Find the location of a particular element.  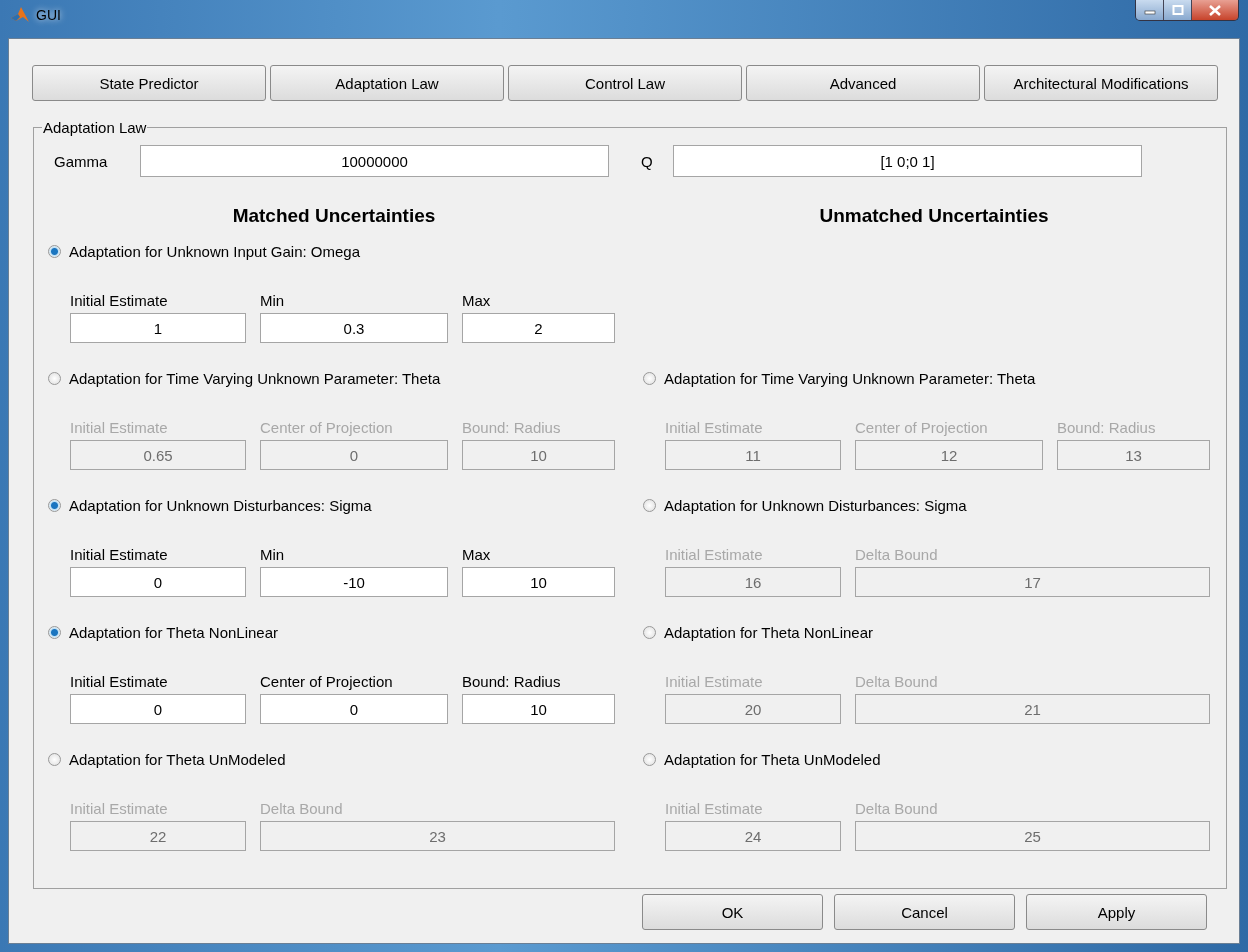

tab-button: State Predictor is located at coordinates (149, 83).